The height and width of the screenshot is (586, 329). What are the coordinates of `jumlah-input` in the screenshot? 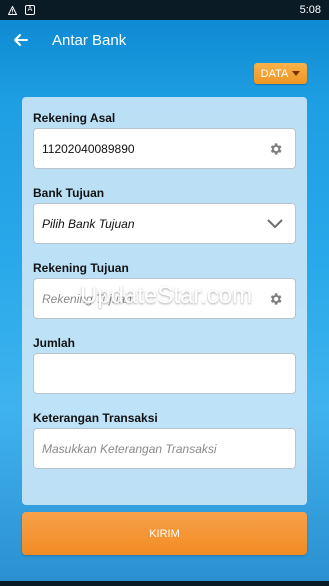 It's located at (168, 373).